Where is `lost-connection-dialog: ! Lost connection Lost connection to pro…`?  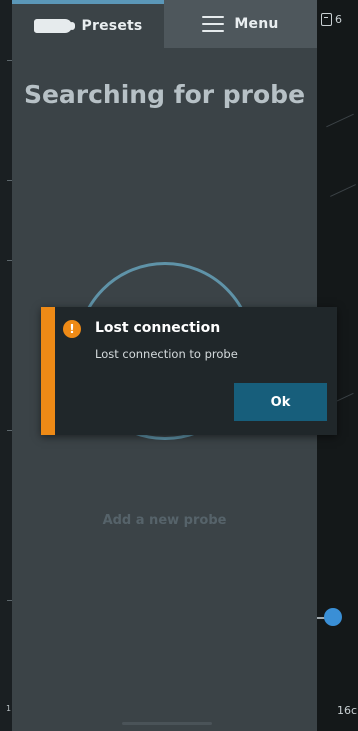 lost-connection-dialog: ! Lost connection Lost connection to pro… is located at coordinates (189, 371).